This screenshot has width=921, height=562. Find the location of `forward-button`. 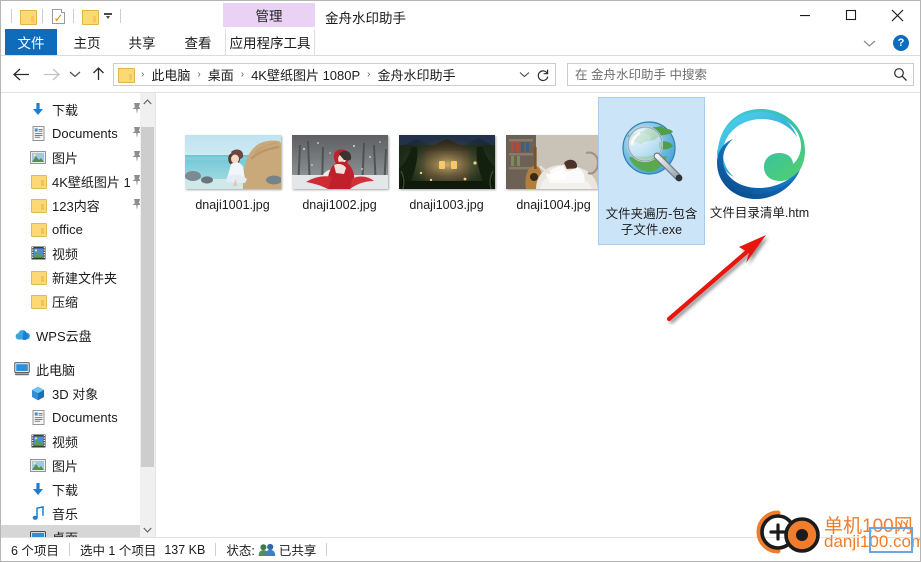

forward-button is located at coordinates (51, 74).